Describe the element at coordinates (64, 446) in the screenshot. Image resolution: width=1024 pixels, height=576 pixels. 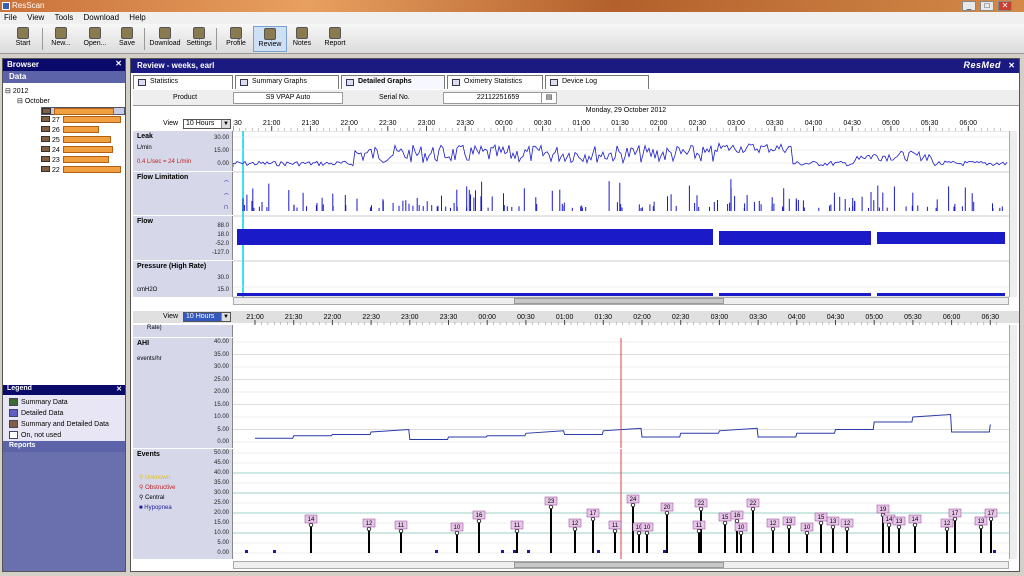
I see `reports-header: Reports` at that location.